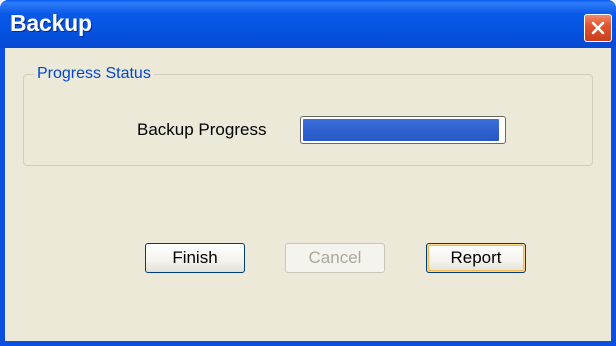 The width and height of the screenshot is (616, 346). I want to click on close-button, so click(598, 28).